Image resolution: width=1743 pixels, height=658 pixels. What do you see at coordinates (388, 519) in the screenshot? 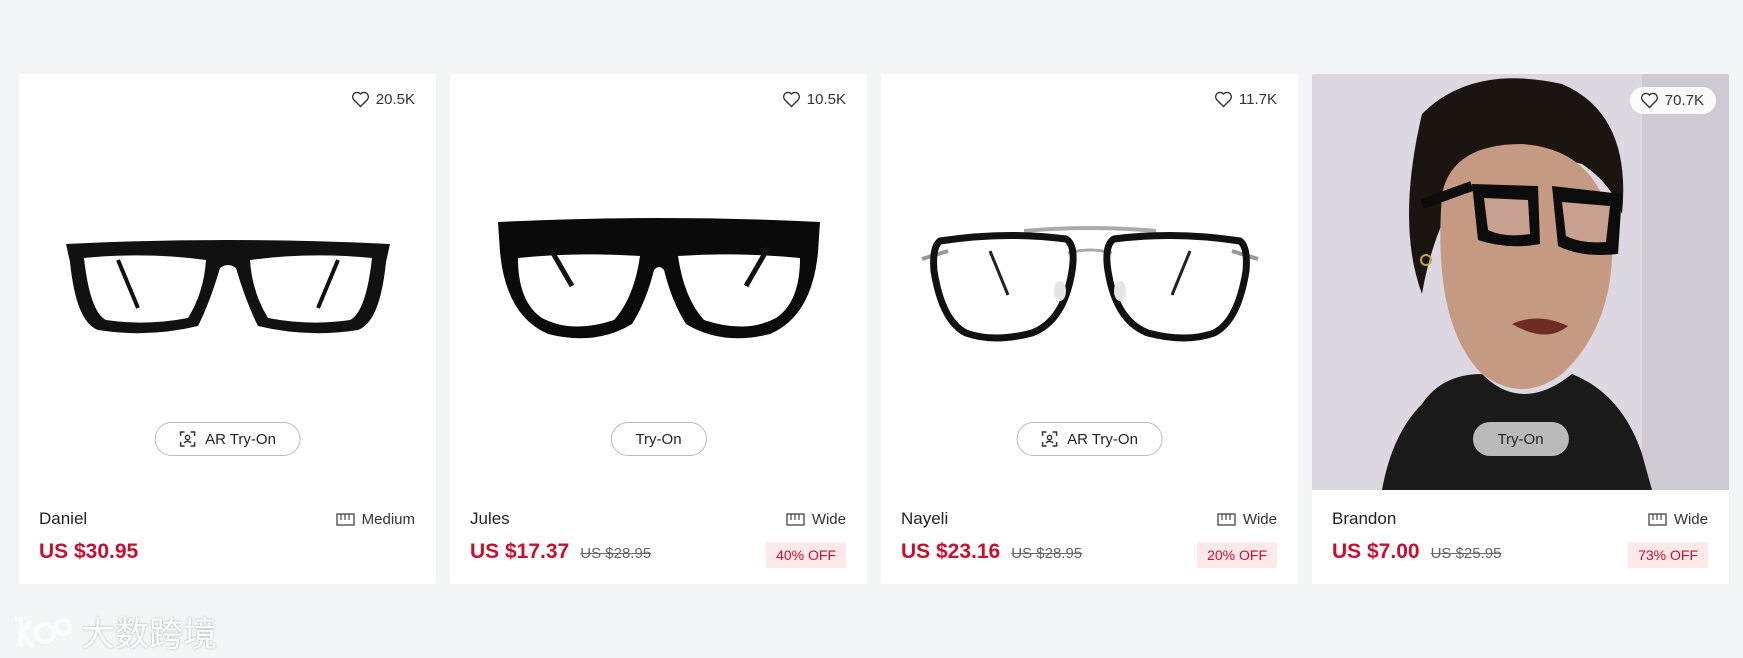
I see `fit-label: Medium` at bounding box center [388, 519].